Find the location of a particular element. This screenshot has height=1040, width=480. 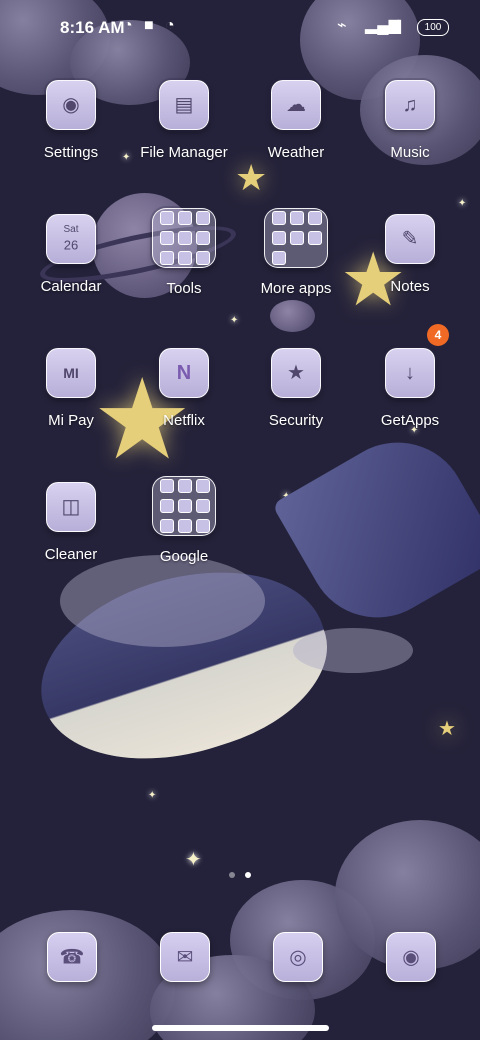

messages-icon: ✉ is located at coordinates (185, 957).